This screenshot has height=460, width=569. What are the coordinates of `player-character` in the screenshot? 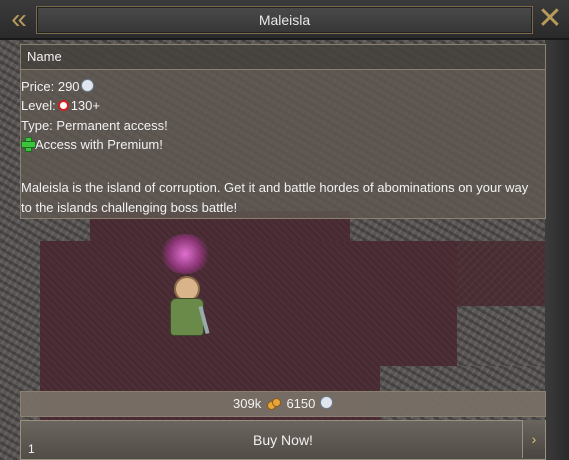 It's located at (187, 307).